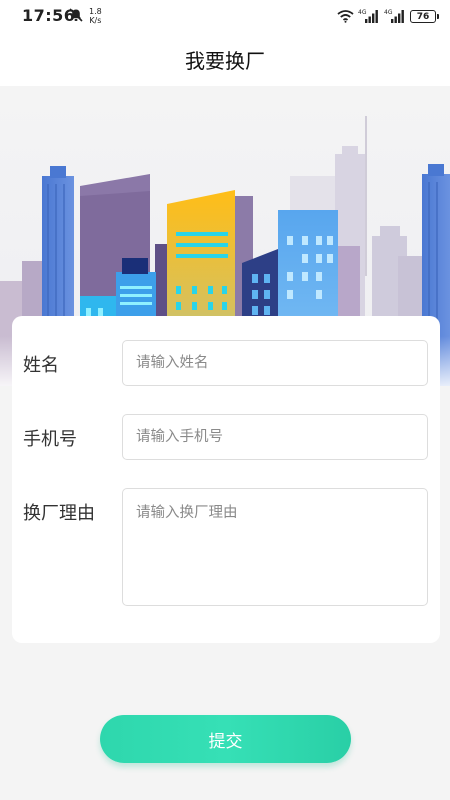  Describe the element at coordinates (59, 513) in the screenshot. I see `reason-label: 换厂理由` at that location.